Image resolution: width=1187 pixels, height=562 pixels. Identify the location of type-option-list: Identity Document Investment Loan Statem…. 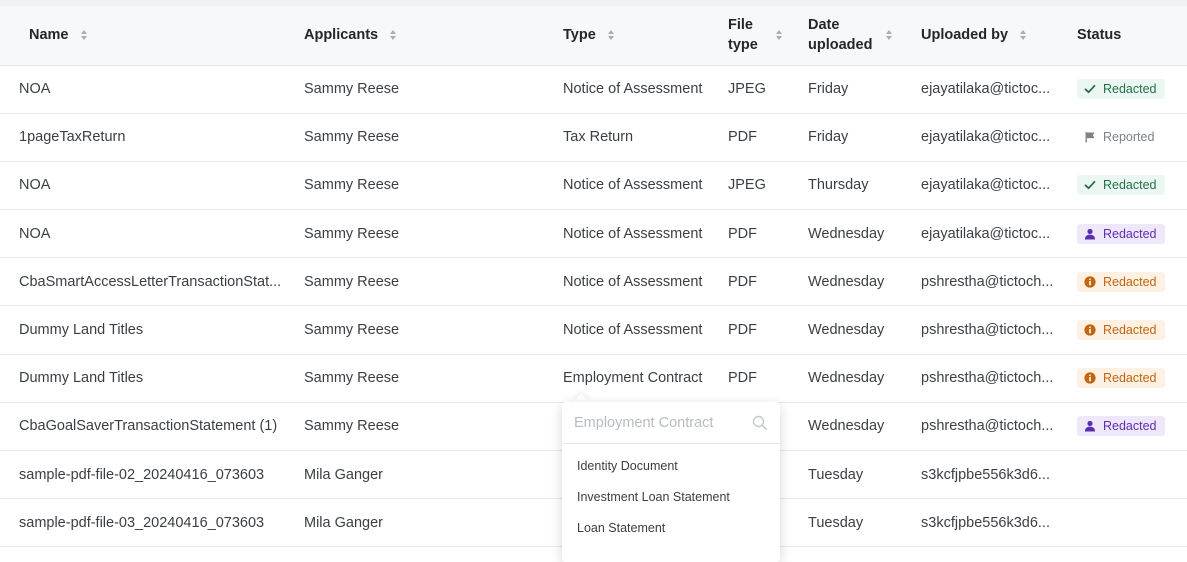
(671, 494).